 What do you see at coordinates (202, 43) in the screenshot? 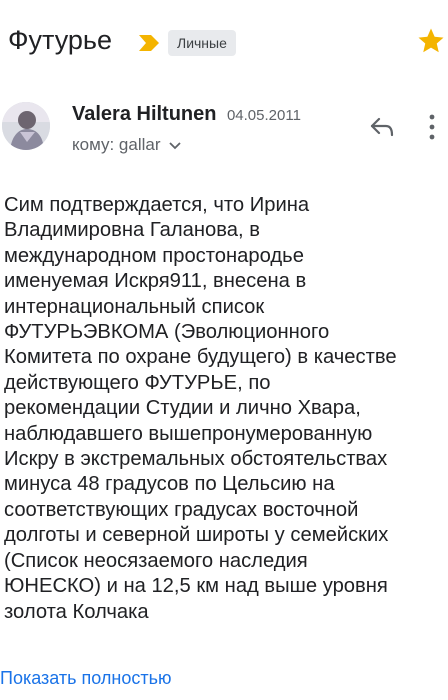
I see `label-chip: Личные` at bounding box center [202, 43].